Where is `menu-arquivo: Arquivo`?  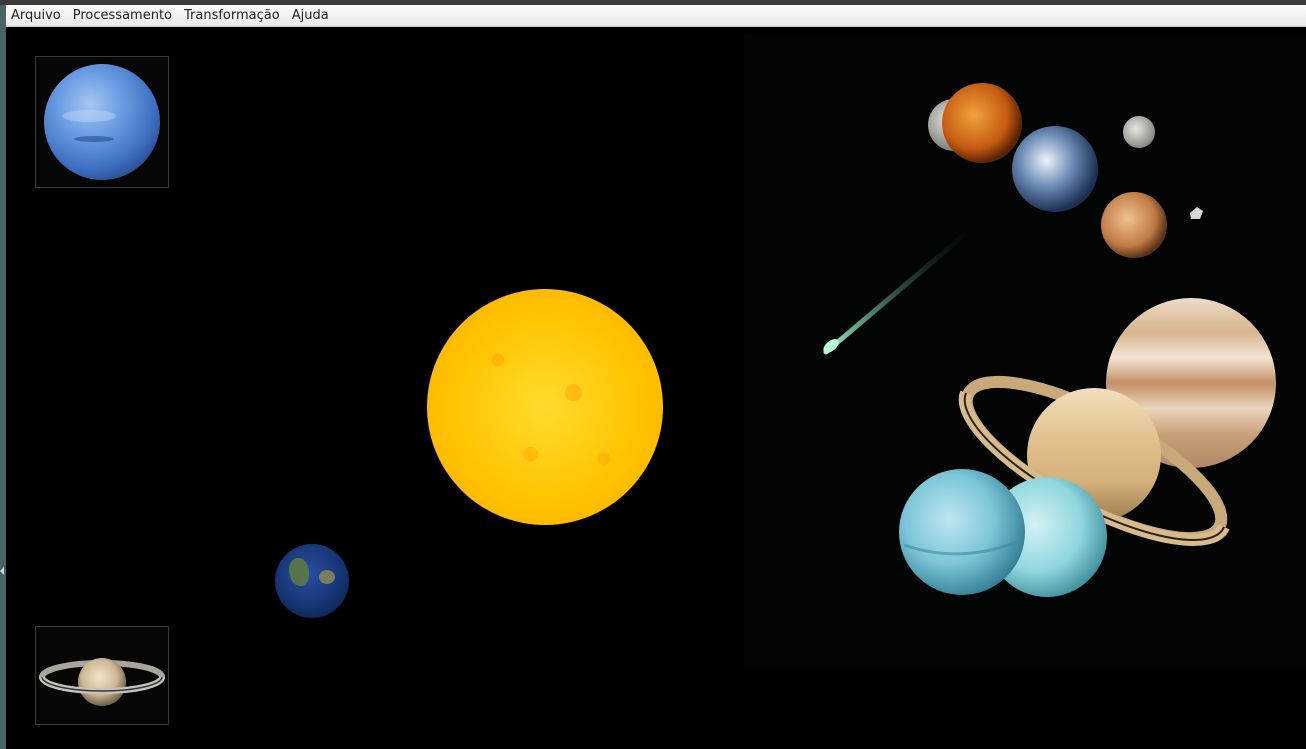 menu-arquivo: Arquivo is located at coordinates (36, 15).